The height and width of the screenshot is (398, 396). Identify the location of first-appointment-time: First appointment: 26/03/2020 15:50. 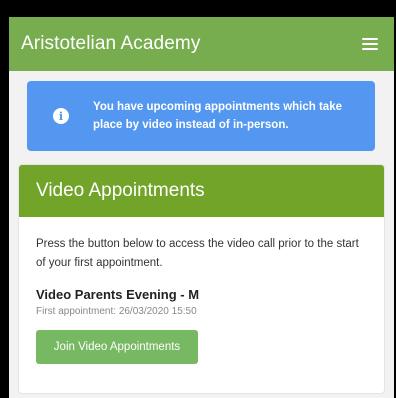
(116, 311).